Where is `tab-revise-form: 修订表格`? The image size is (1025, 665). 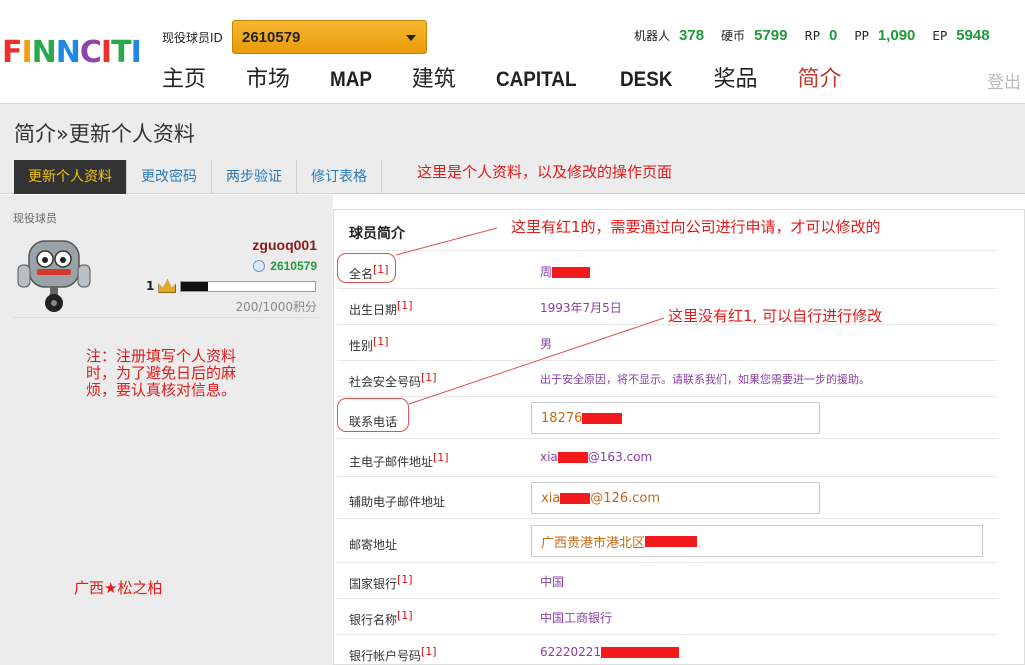
tab-revise-form: 修订表格 is located at coordinates (339, 177).